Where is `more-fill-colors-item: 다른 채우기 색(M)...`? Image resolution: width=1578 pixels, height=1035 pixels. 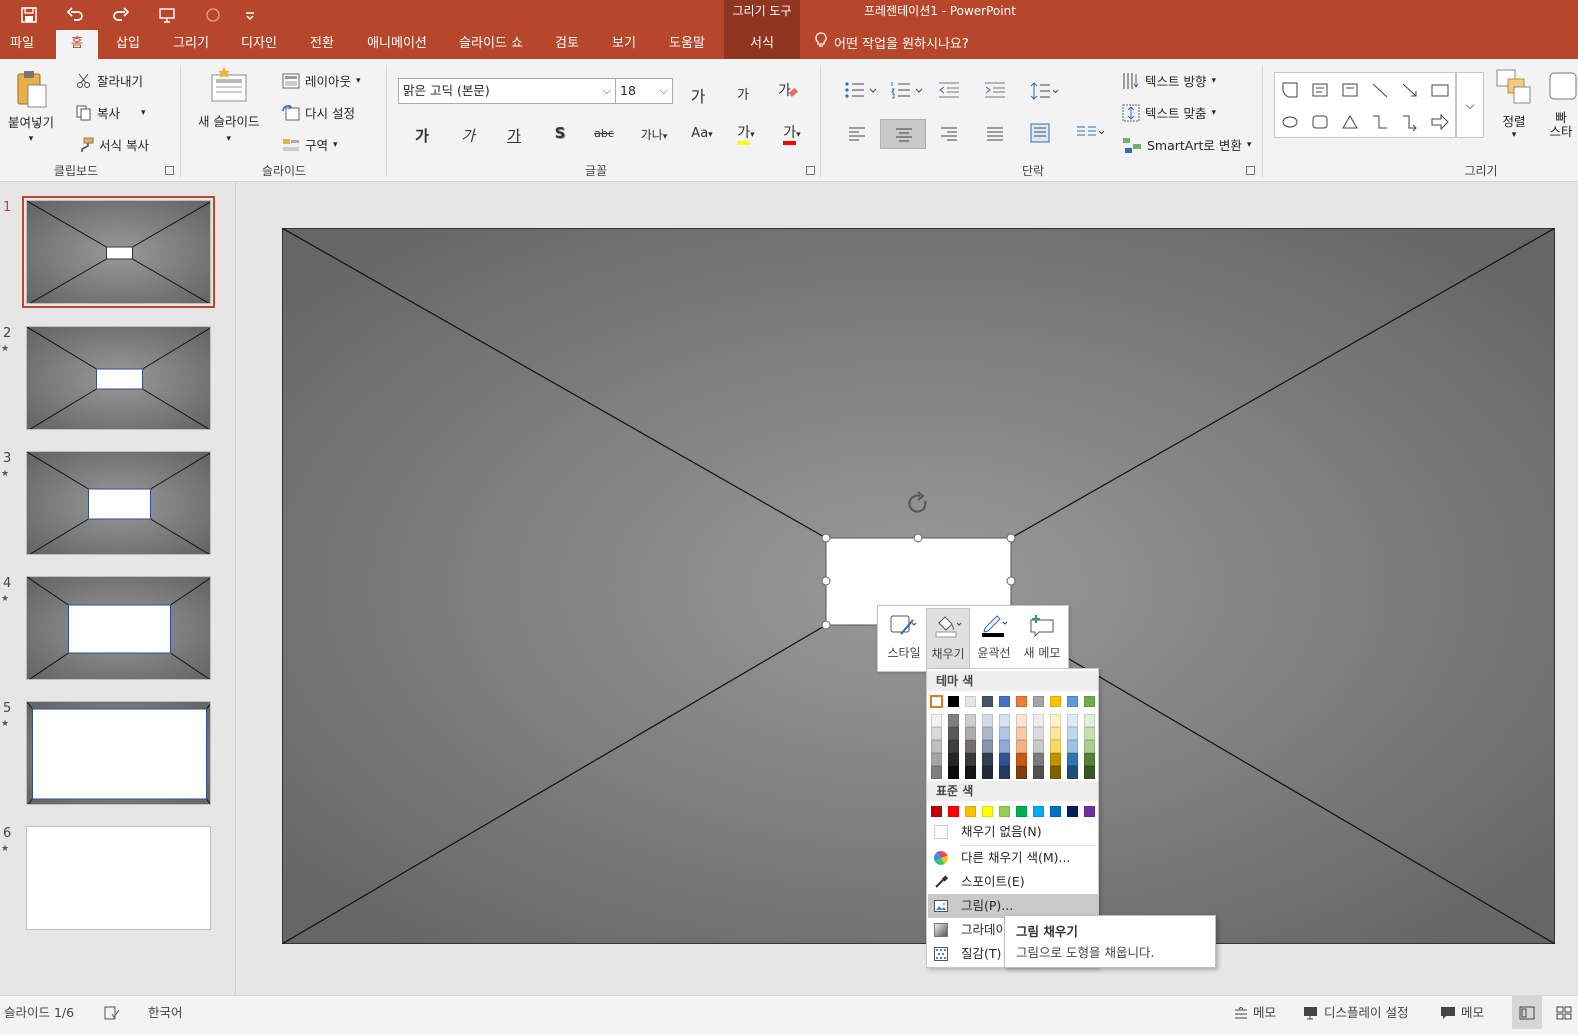 more-fill-colors-item: 다른 채우기 색(M)... is located at coordinates (1013, 858).